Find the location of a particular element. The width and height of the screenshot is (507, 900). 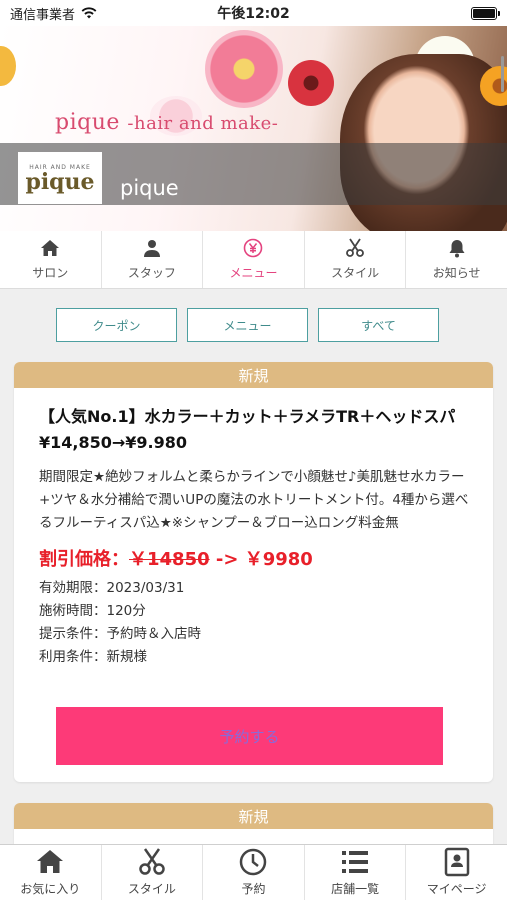

tab-reservation: 予約 is located at coordinates (254, 872).